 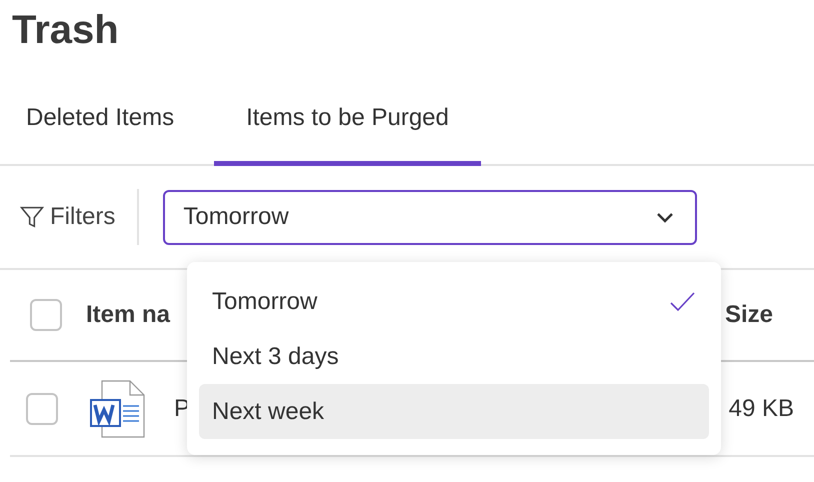 What do you see at coordinates (347, 128) in the screenshot?
I see `tab: Items to be Purged` at bounding box center [347, 128].